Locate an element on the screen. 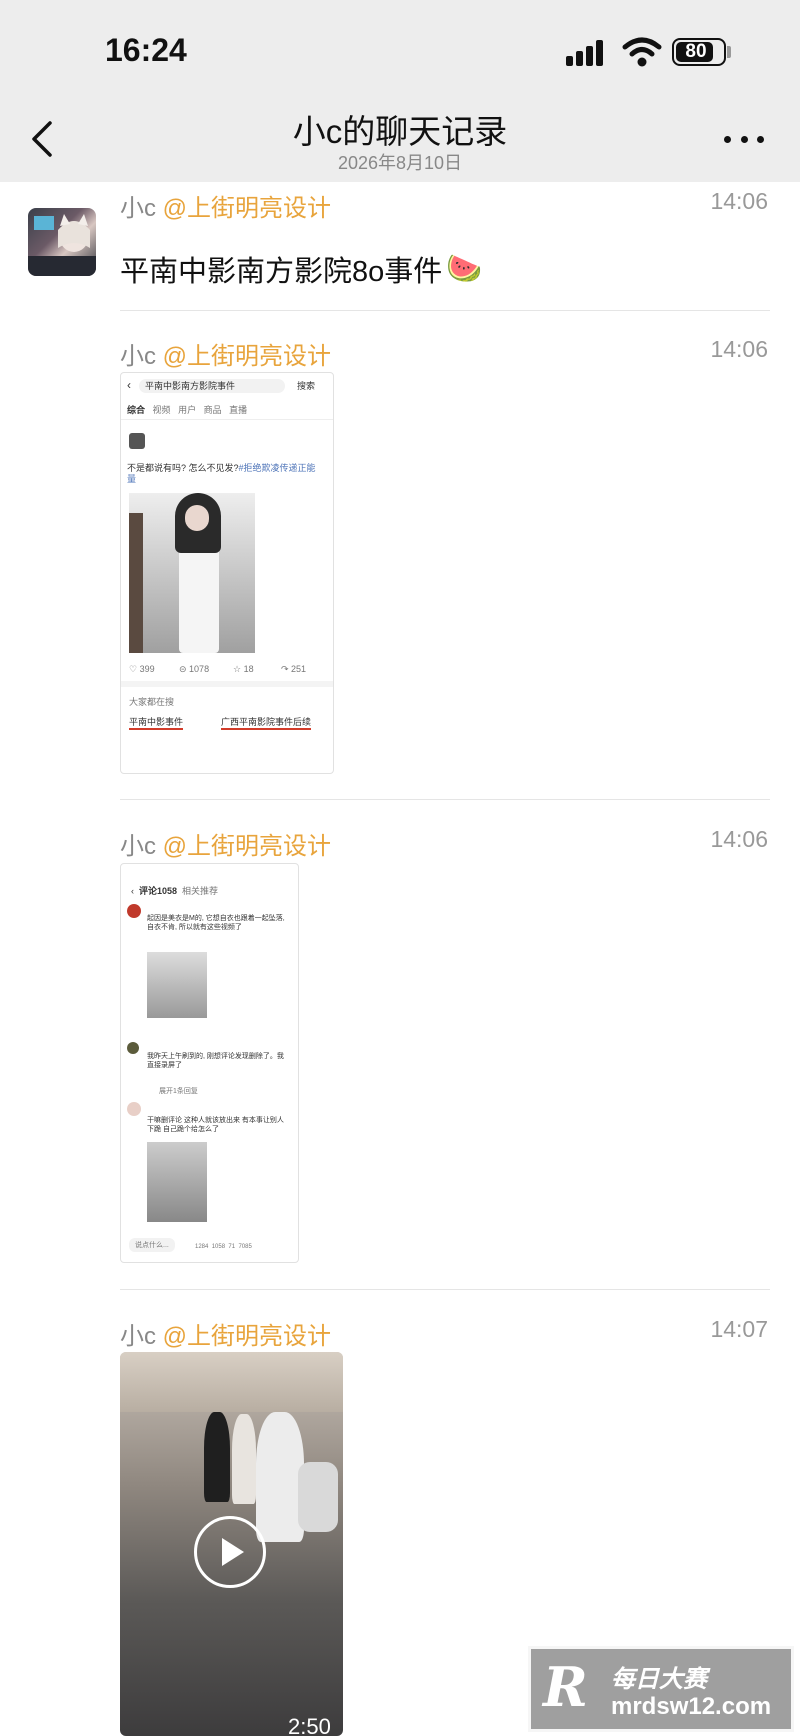  mini-share-count: ↷ 251 is located at coordinates (294, 669).